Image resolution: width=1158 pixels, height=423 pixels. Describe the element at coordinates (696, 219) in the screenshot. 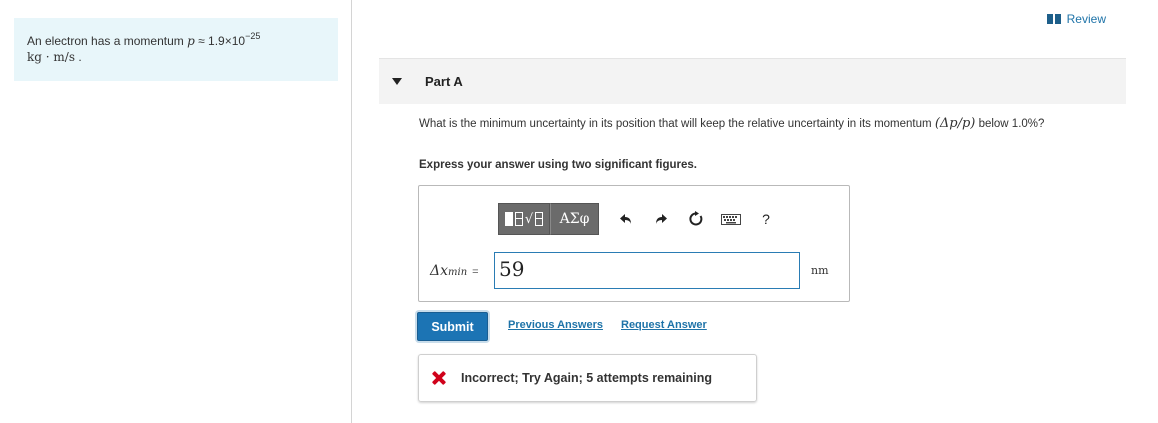

I see `reset-icon` at that location.